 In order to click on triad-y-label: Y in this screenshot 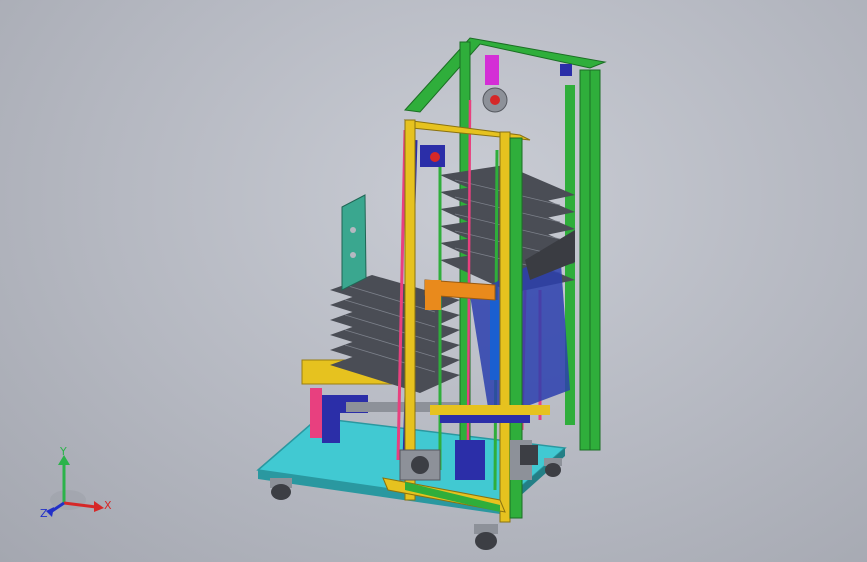, I will do `click(63, 451)`.